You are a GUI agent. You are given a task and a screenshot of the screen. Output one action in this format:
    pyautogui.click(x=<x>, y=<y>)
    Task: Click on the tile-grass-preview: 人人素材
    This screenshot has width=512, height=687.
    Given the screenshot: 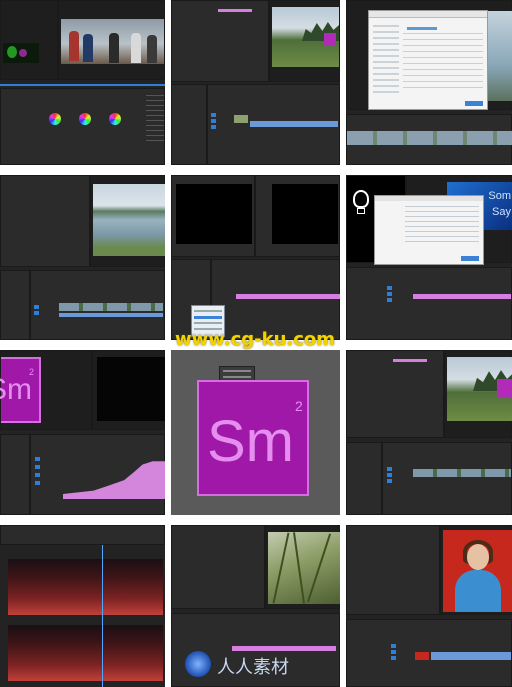 What is the action you would take?
    pyautogui.click(x=255, y=606)
    